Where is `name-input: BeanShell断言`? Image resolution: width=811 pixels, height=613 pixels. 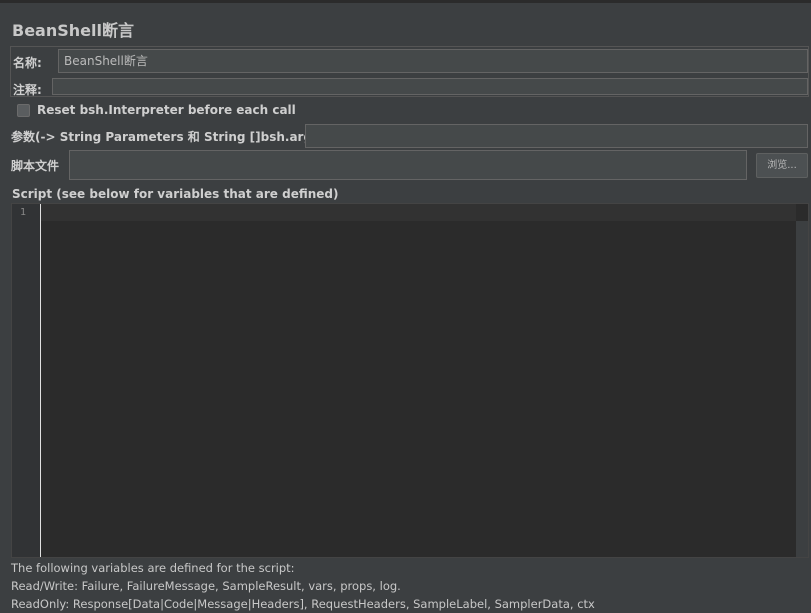 name-input: BeanShell断言 is located at coordinates (433, 61).